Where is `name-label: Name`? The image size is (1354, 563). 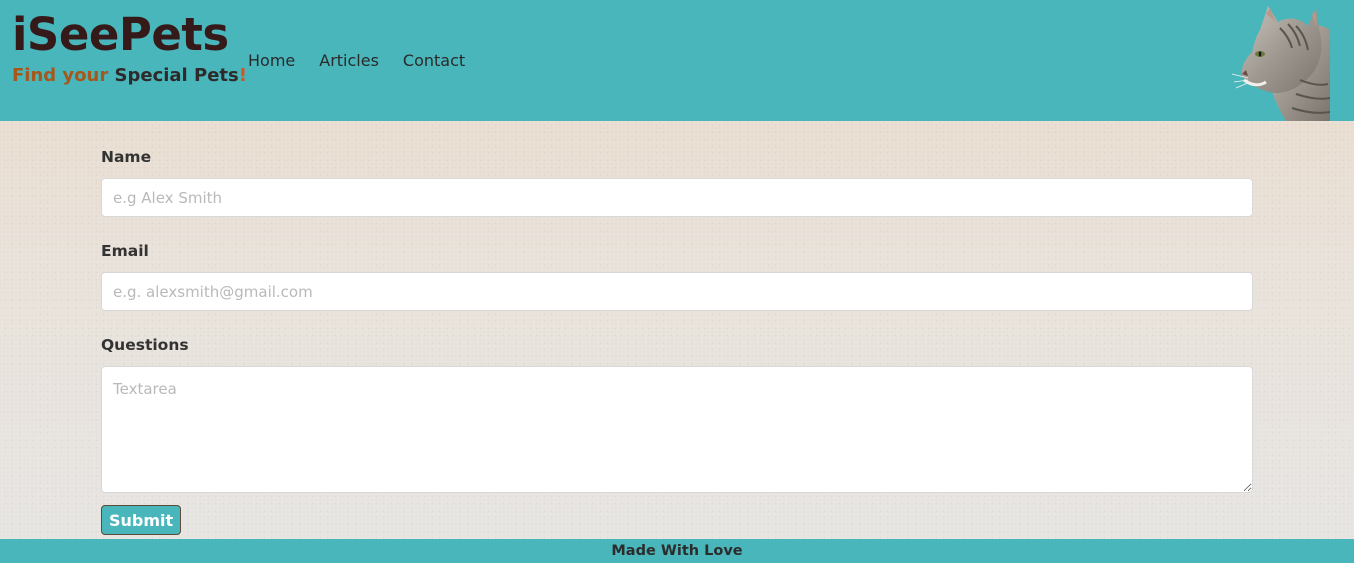
name-label: Name is located at coordinates (126, 157).